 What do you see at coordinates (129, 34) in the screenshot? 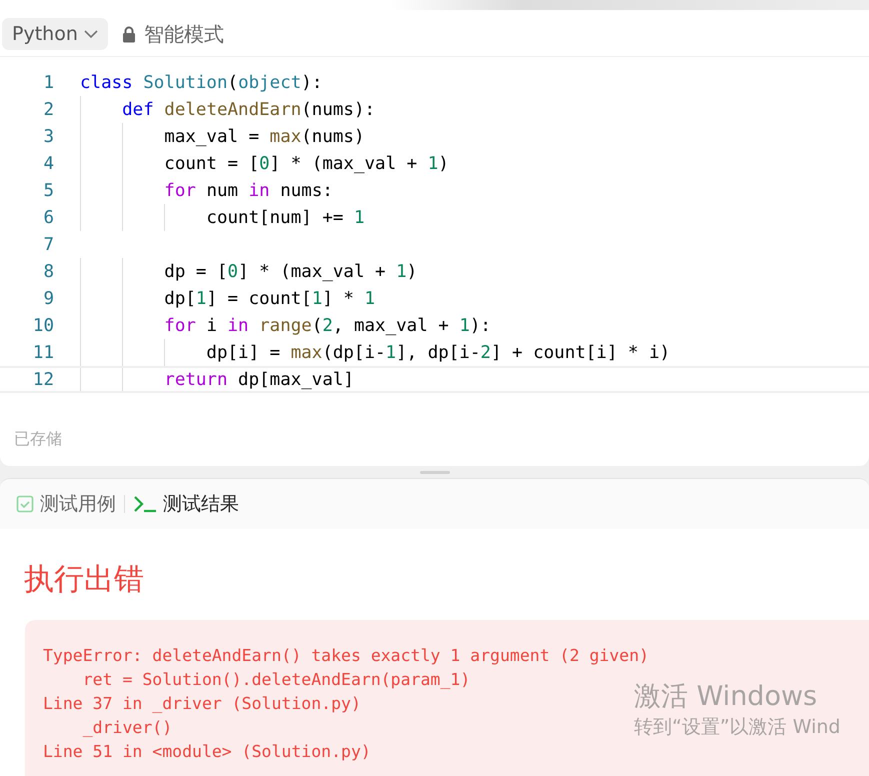
I see `lock-icon` at bounding box center [129, 34].